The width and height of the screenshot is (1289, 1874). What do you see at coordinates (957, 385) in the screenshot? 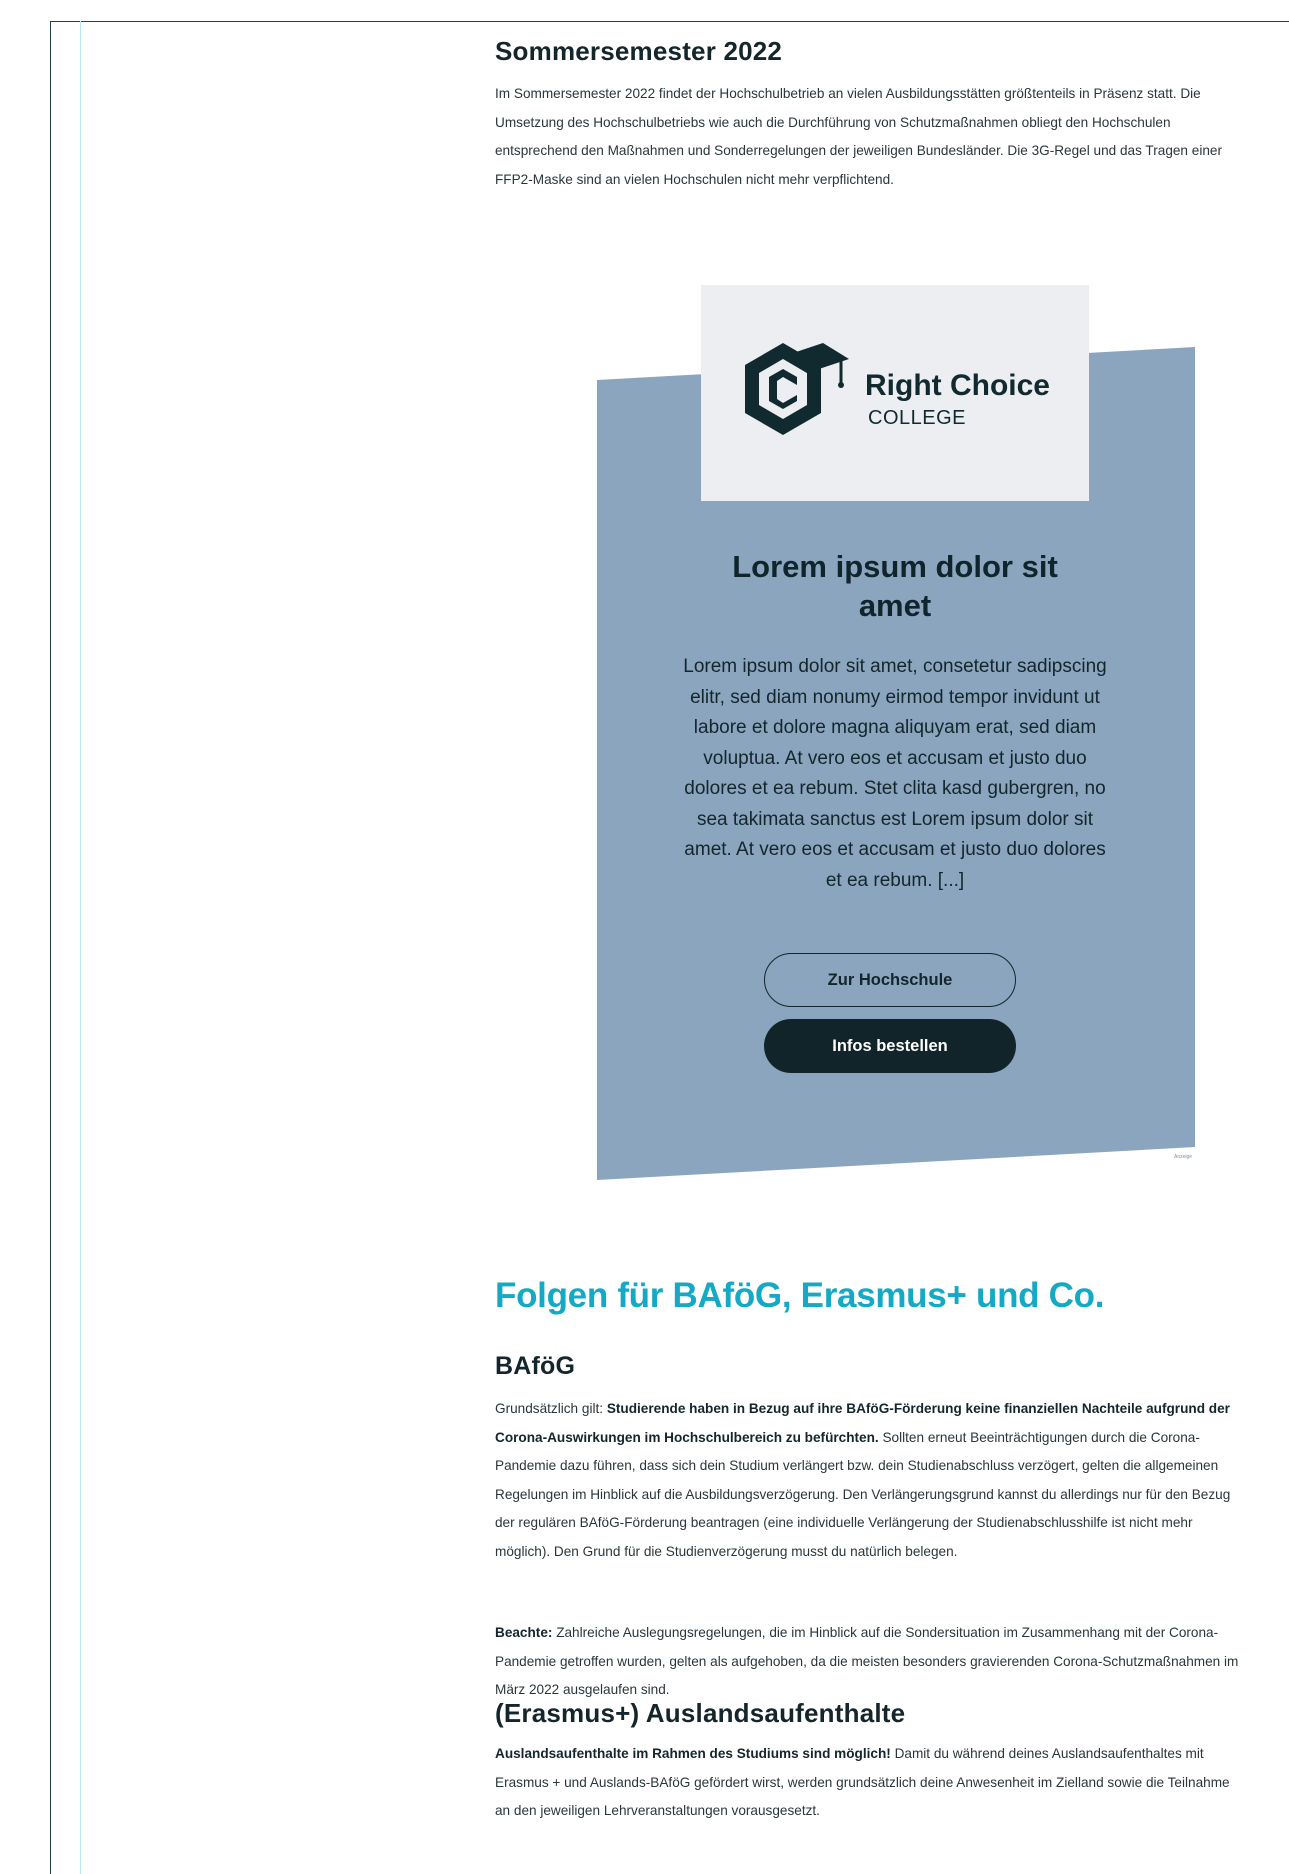
I see `logo-name: Right Choice` at bounding box center [957, 385].